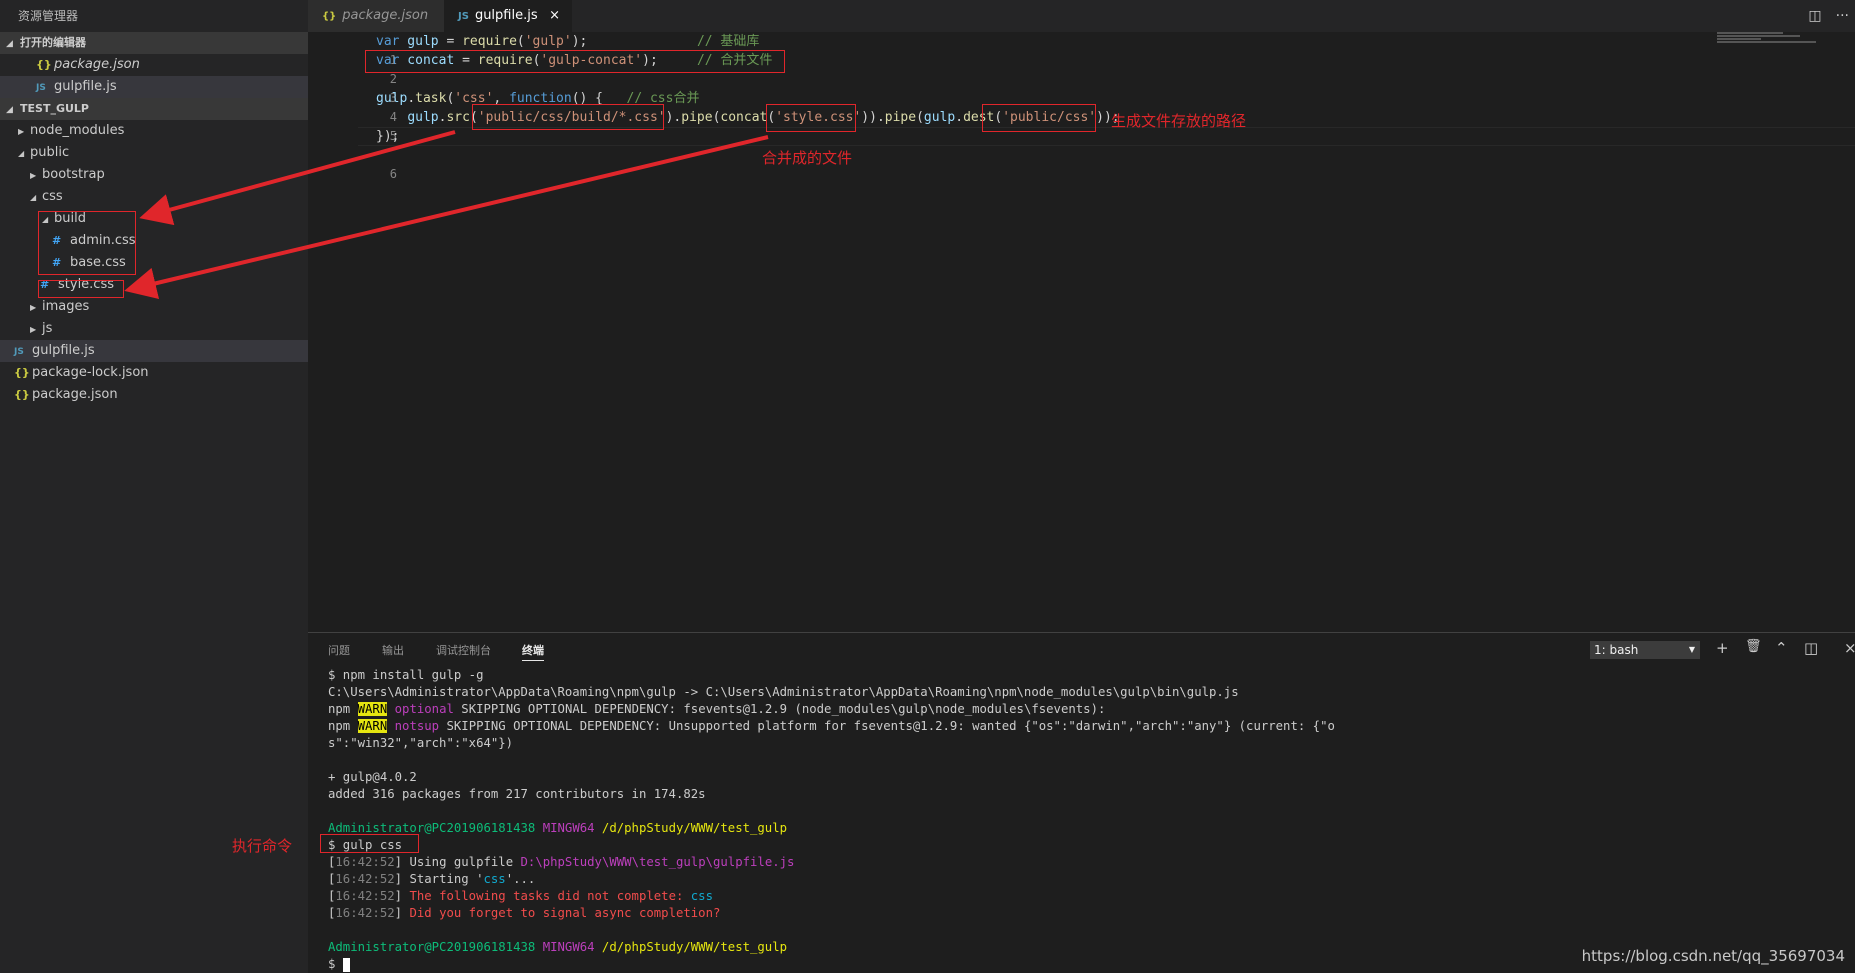  I want to click on tab-label: gulpfile.js, so click(506, 15).